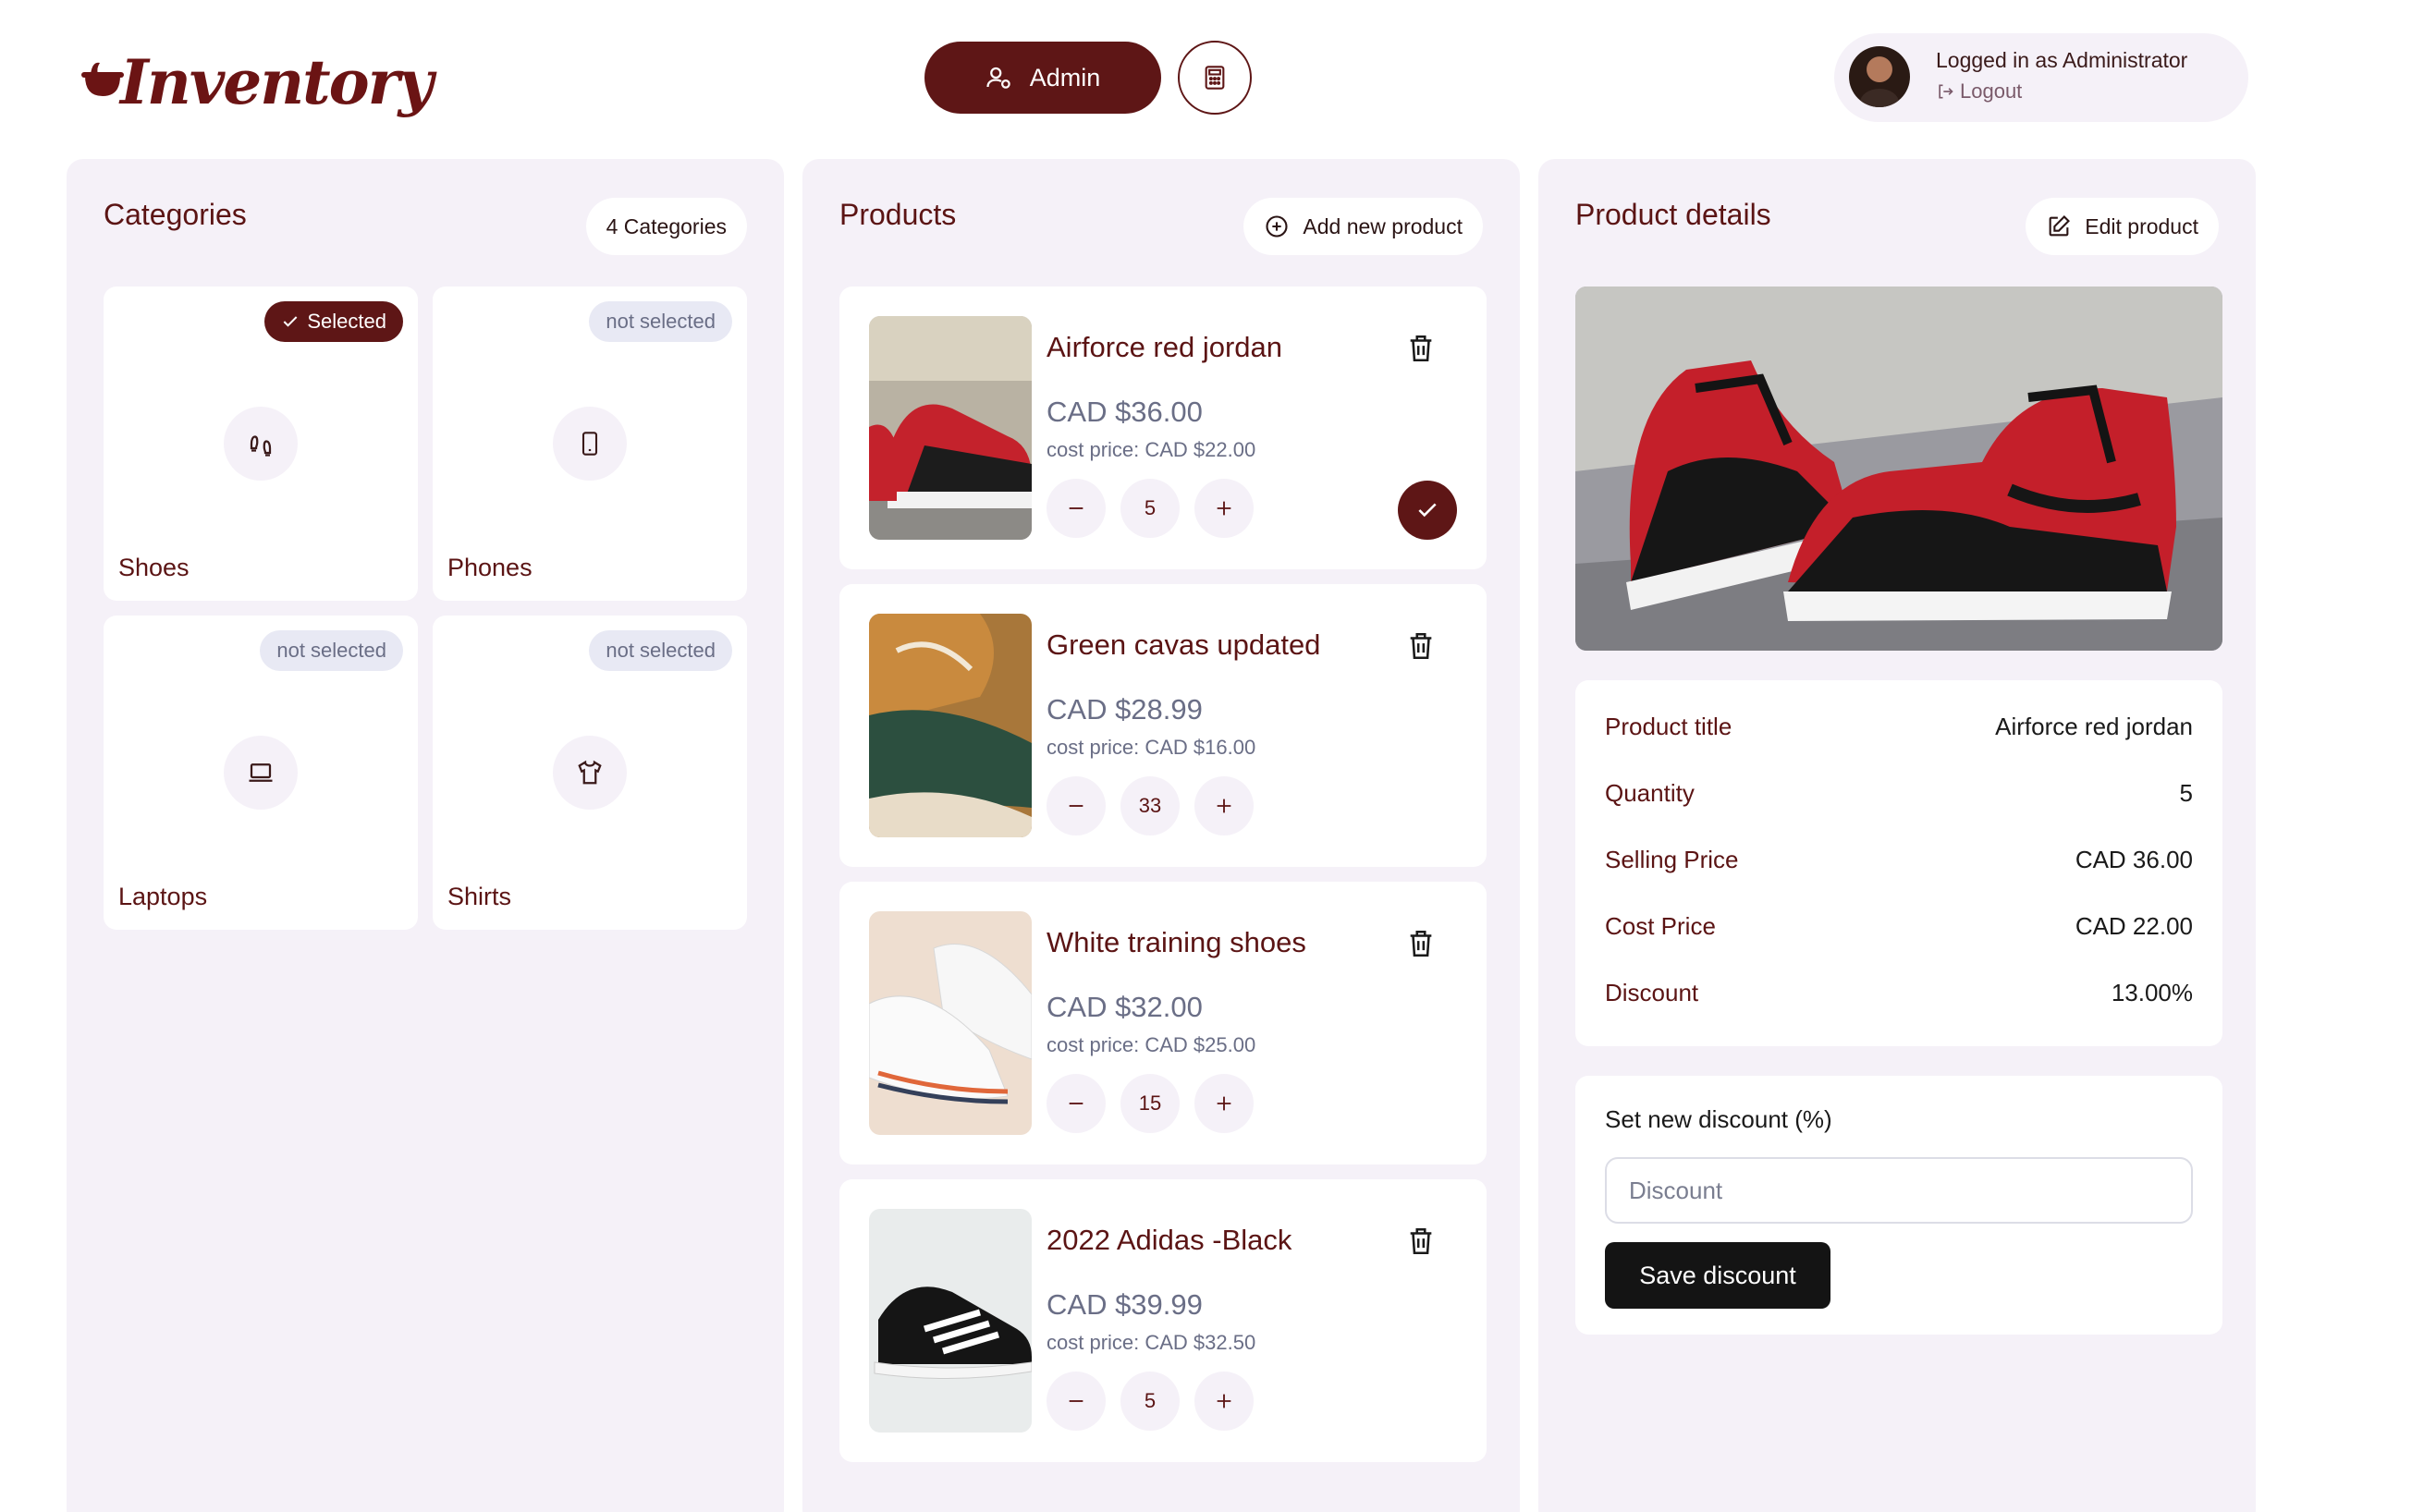 This screenshot has width=2424, height=1512. Describe the element at coordinates (490, 568) in the screenshot. I see `category-name: Phones` at that location.